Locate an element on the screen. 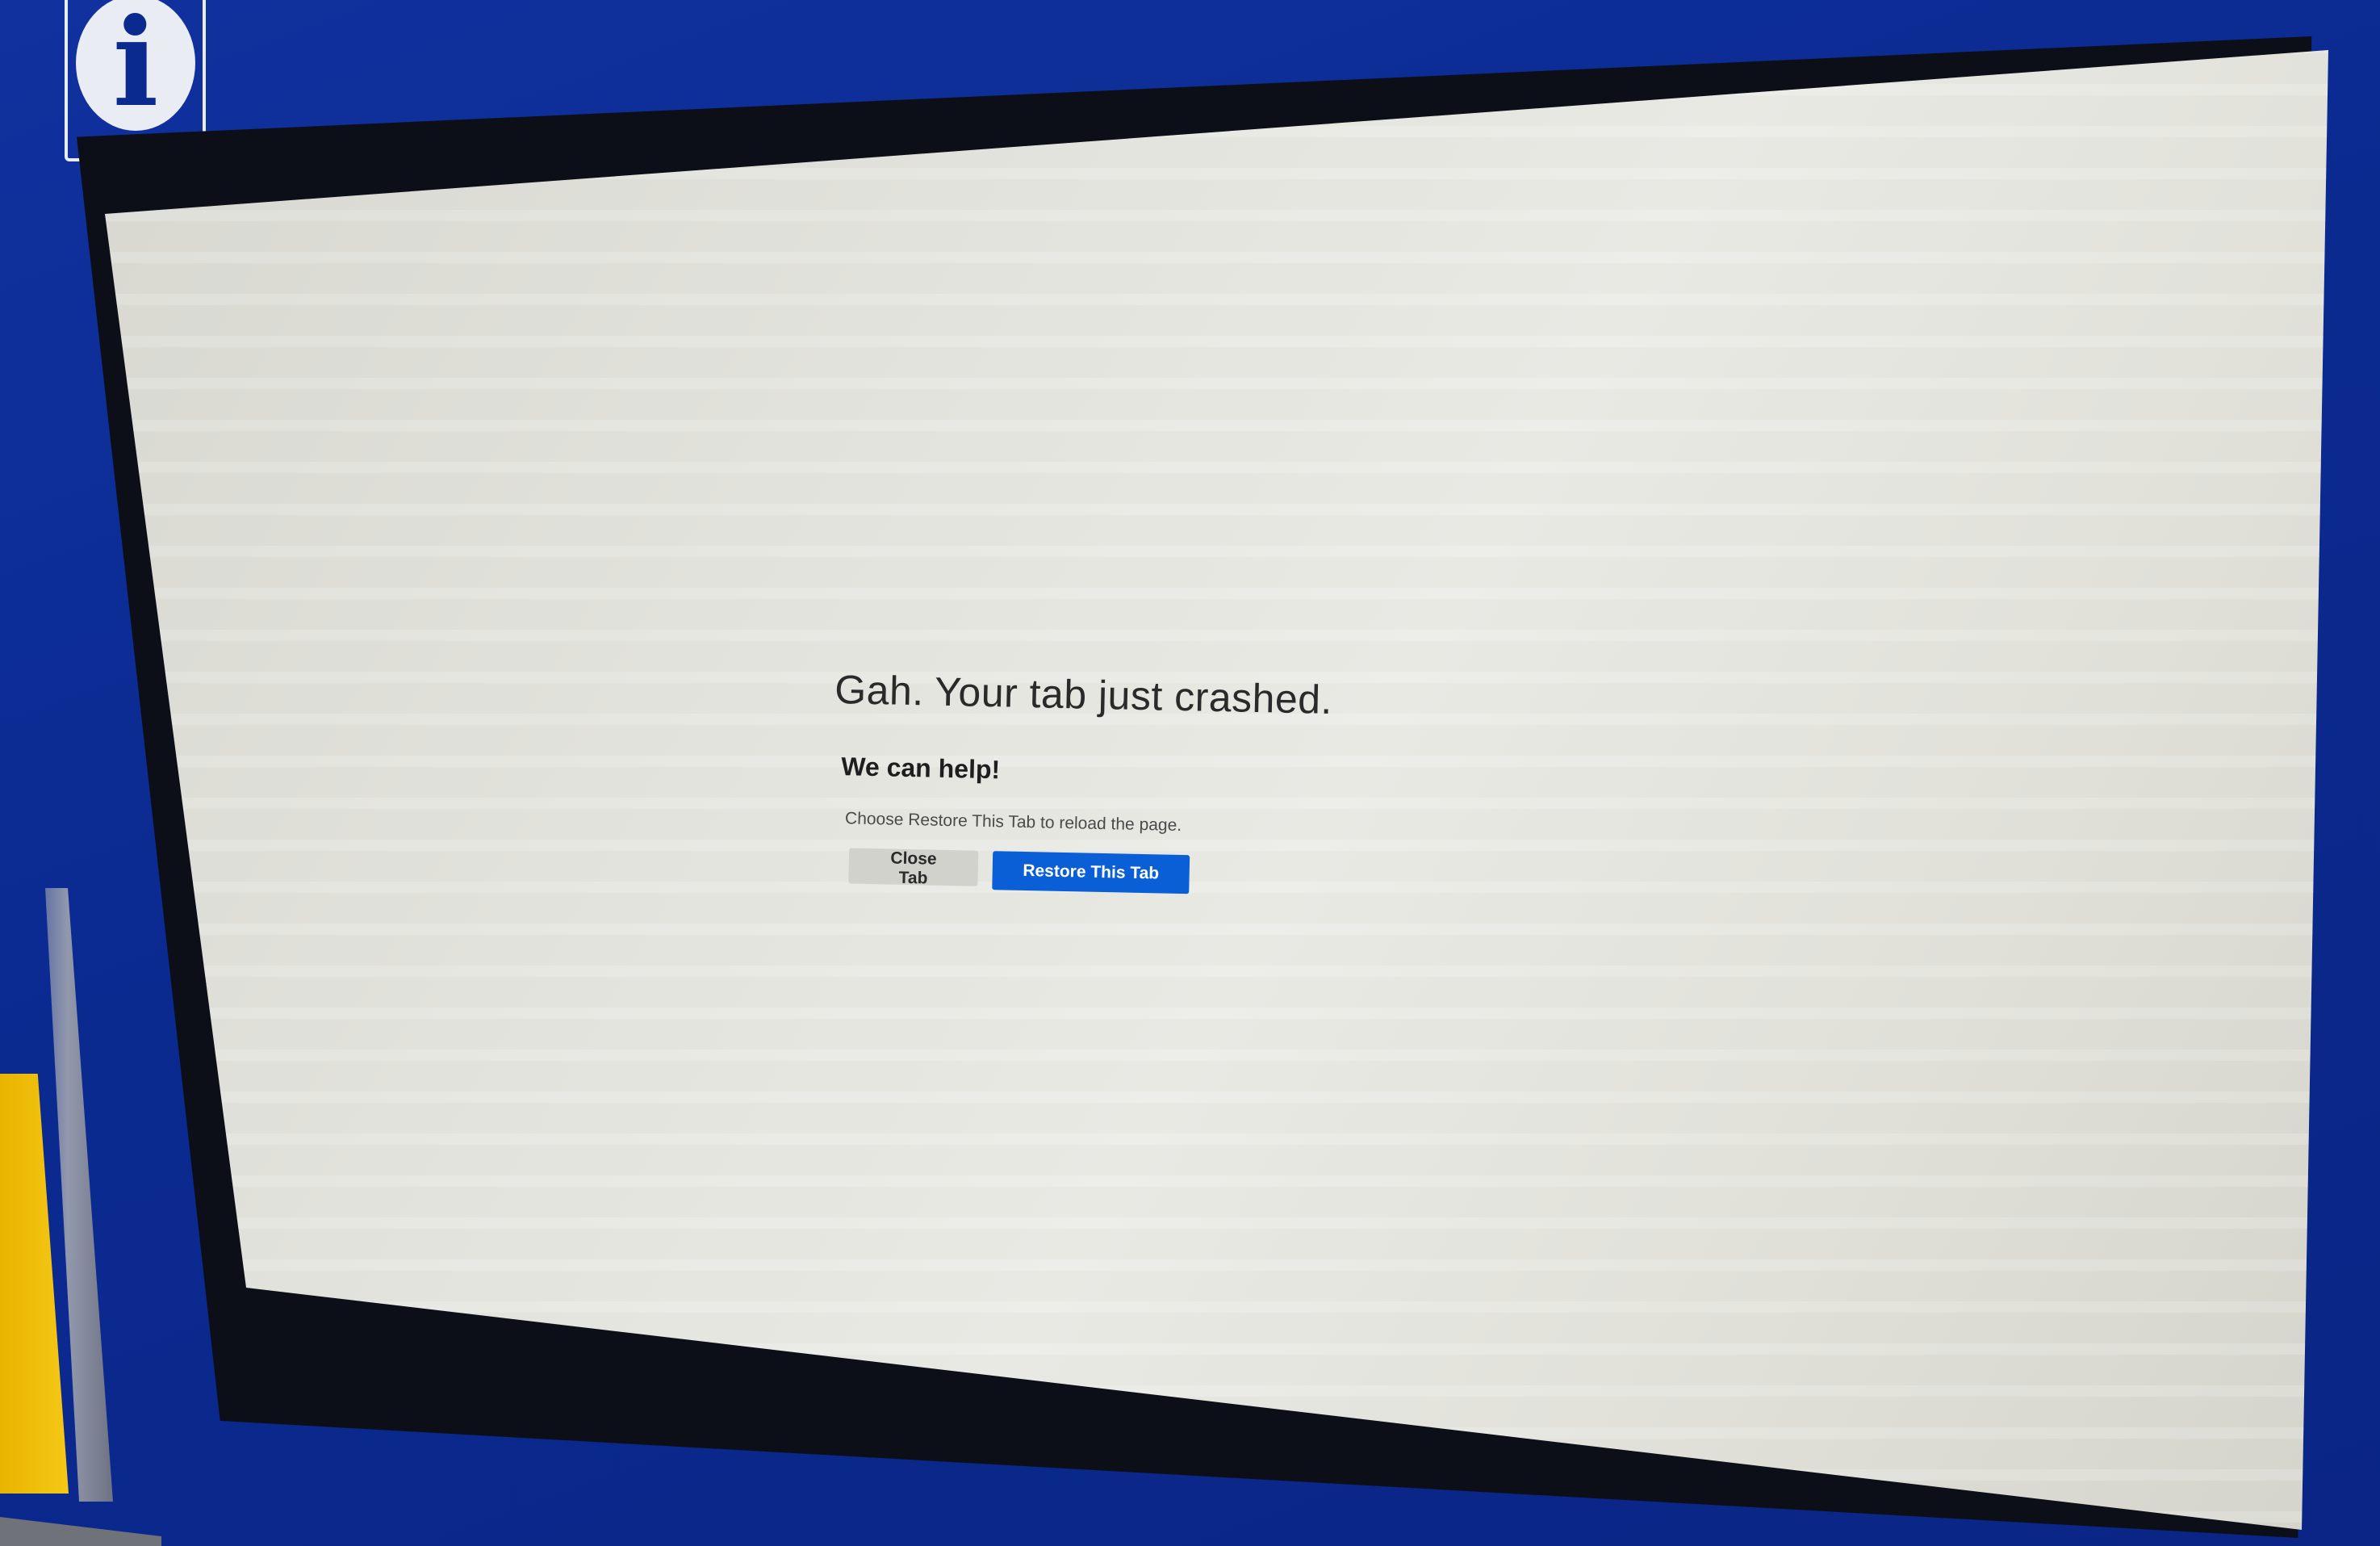  crash-button-row: Close Tab Restore This Tab is located at coordinates (1098, 872).